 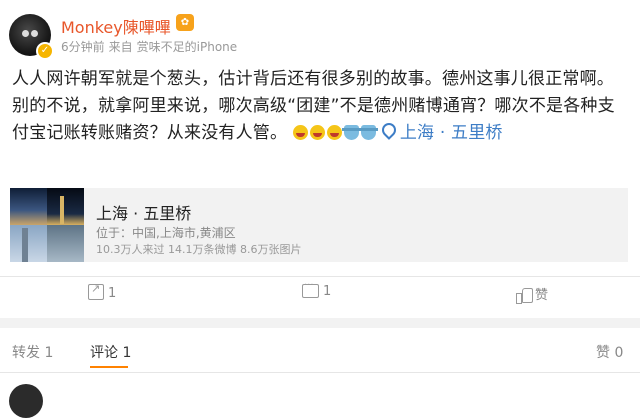 What do you see at coordinates (26, 401) in the screenshot?
I see `commenter-avatar` at bounding box center [26, 401].